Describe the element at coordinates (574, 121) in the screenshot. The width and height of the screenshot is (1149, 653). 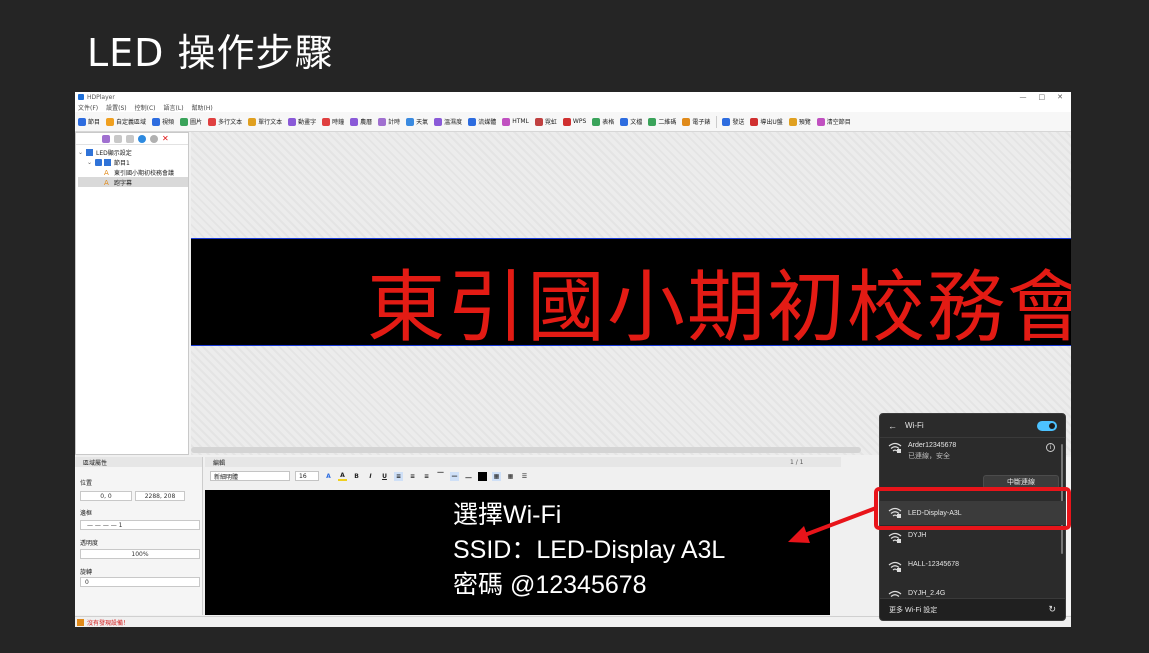
I see `toolbar-button: WPS` at that location.